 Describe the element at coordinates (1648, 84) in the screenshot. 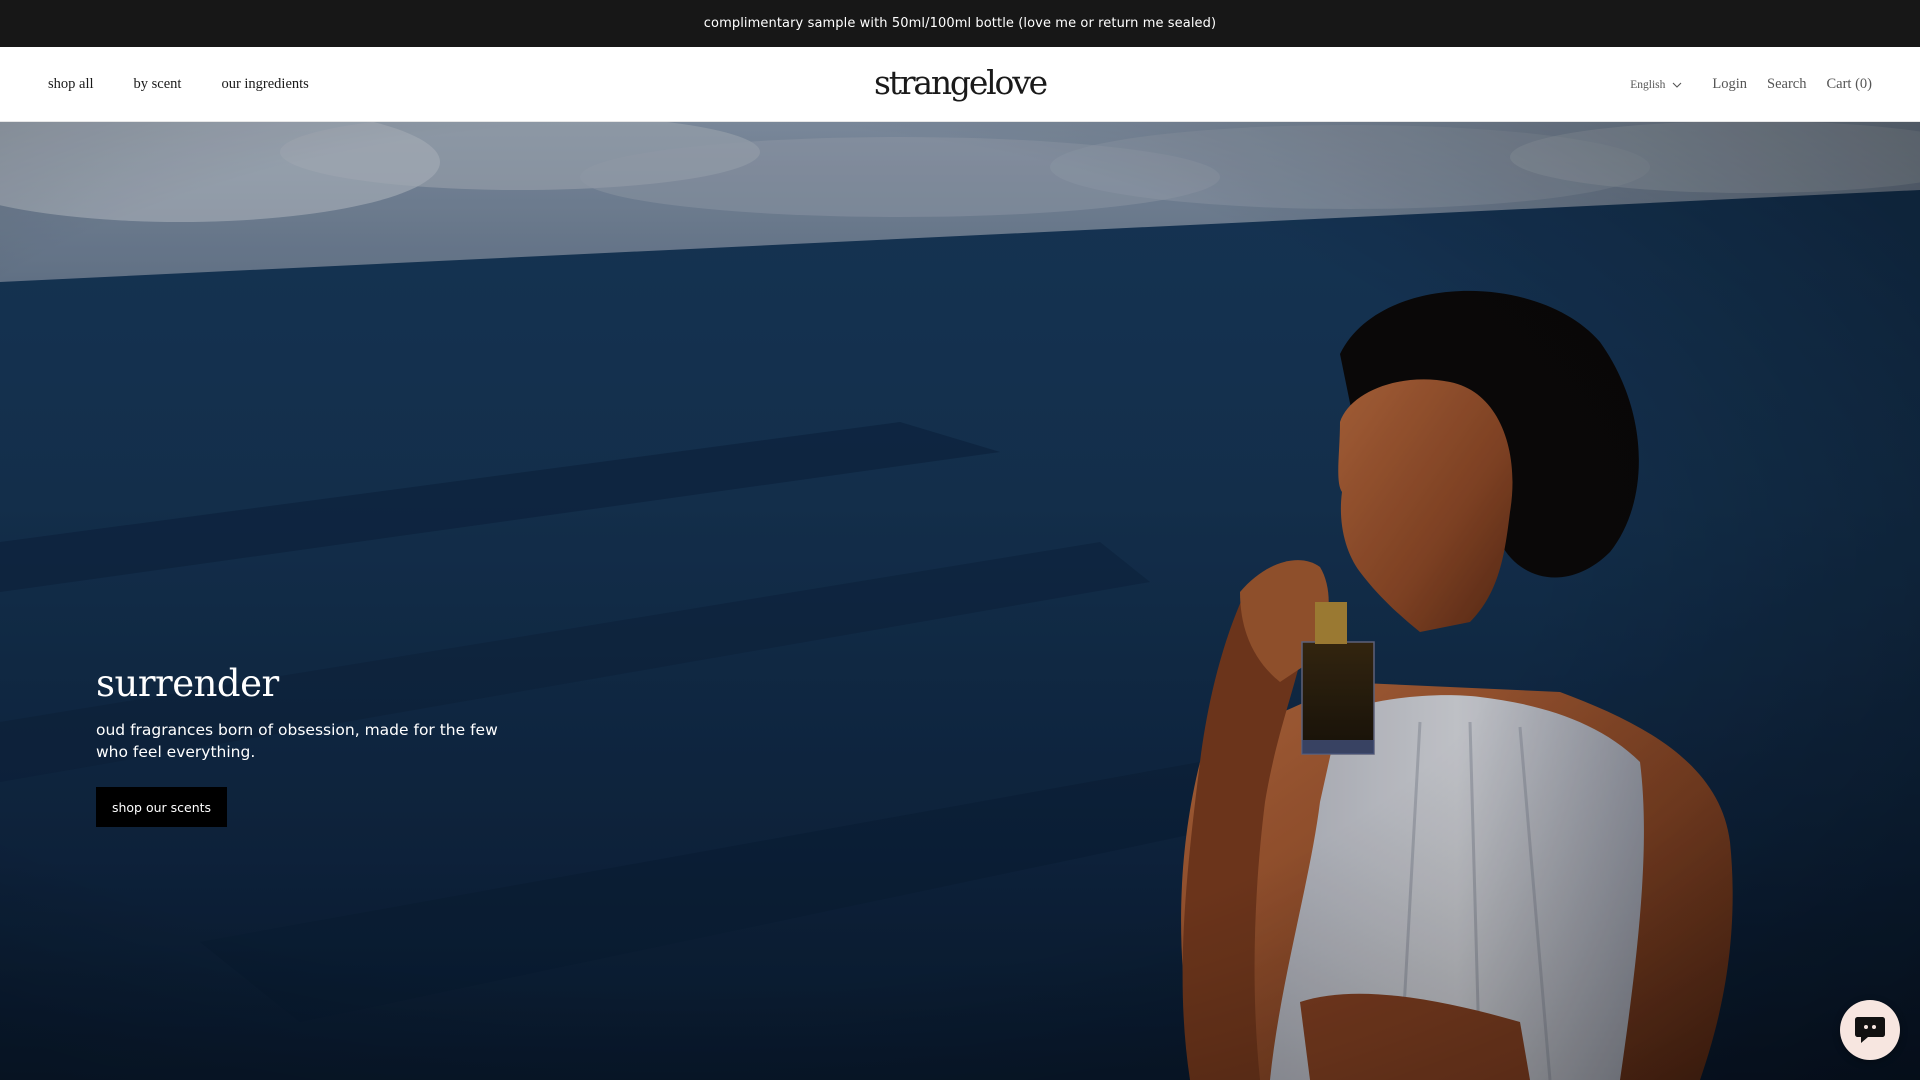

I see `language-label: English` at that location.